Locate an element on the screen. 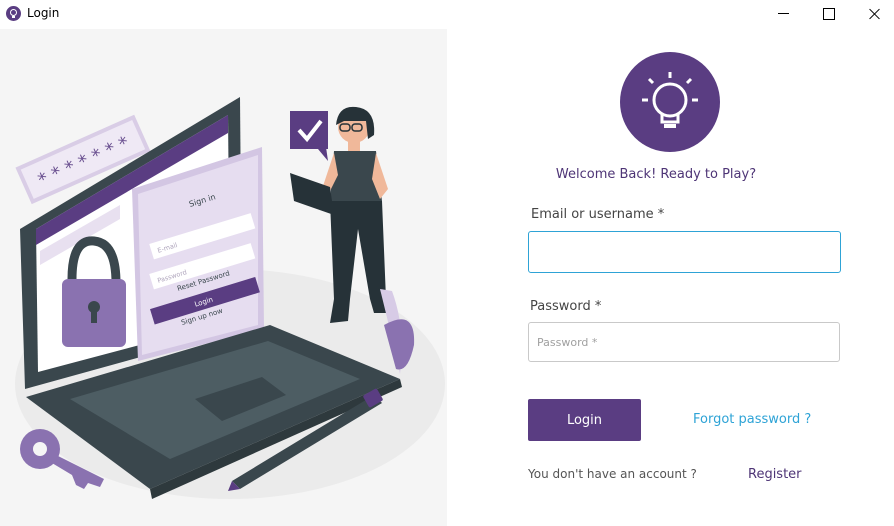 The width and height of the screenshot is (894, 526). email-field is located at coordinates (684, 252).